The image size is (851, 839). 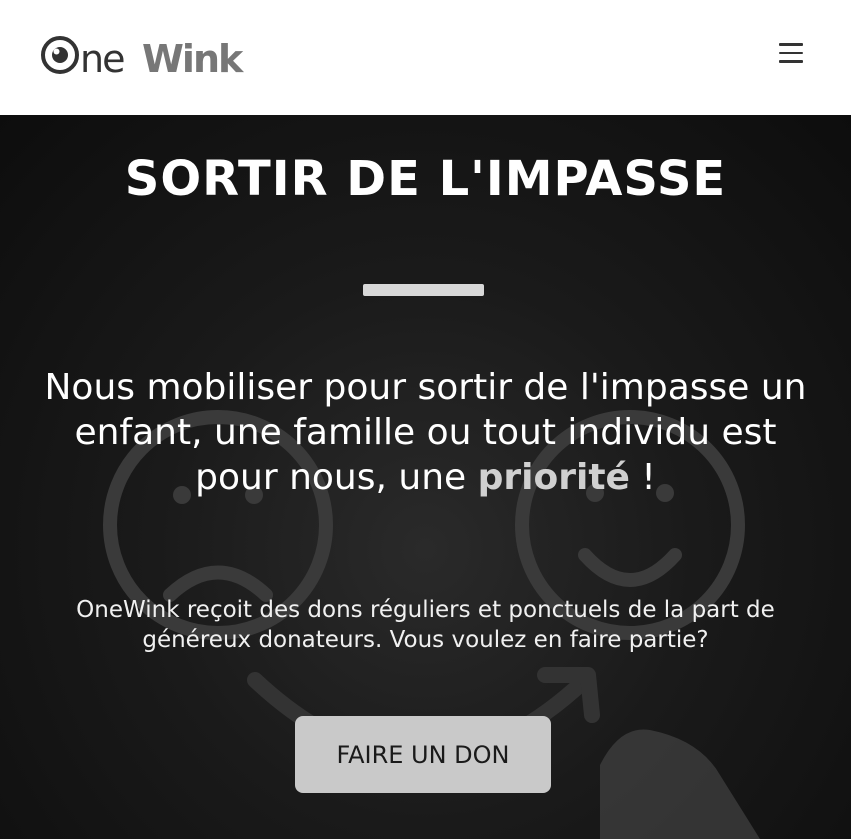 What do you see at coordinates (425, 179) in the screenshot?
I see `hero-title: SORTIR DE L'IMPASSE` at bounding box center [425, 179].